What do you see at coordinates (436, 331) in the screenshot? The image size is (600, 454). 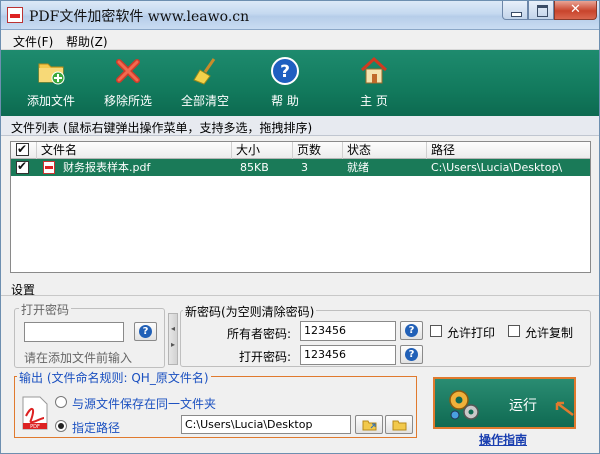 I see `allow-print-checkbox` at bounding box center [436, 331].